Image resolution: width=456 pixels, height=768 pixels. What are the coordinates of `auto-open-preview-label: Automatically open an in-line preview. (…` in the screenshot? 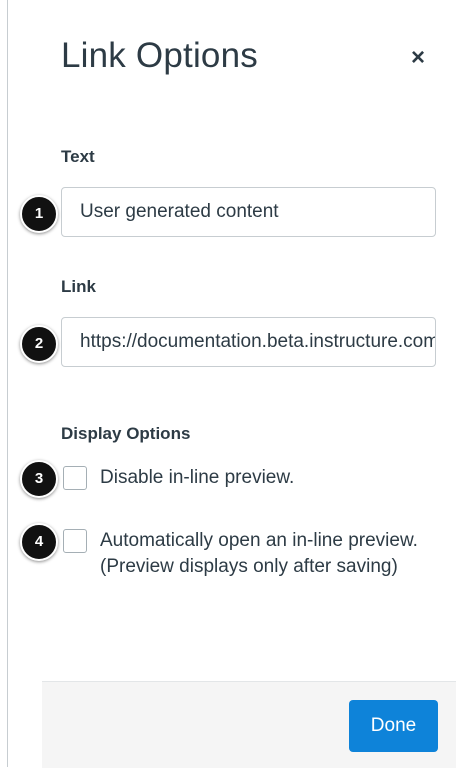 It's located at (260, 554).